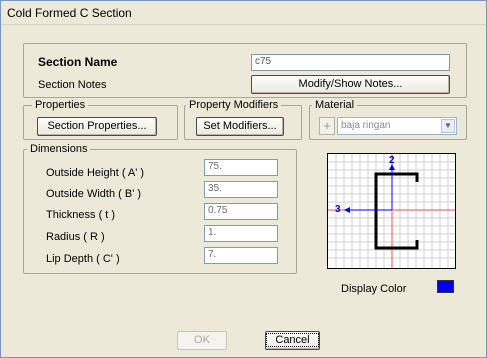  What do you see at coordinates (241, 255) in the screenshot?
I see `lip-depth-input: 7.` at bounding box center [241, 255].